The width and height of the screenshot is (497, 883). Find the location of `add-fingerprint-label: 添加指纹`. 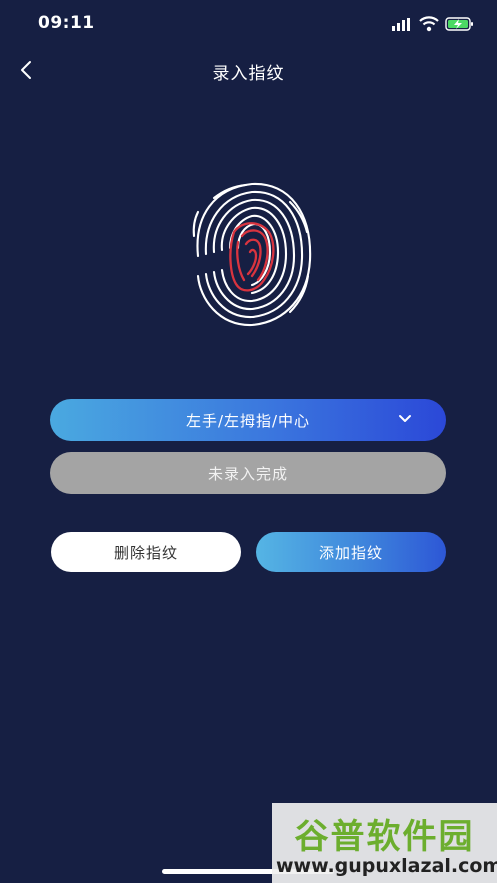

add-fingerprint-label: 添加指纹 is located at coordinates (350, 552).